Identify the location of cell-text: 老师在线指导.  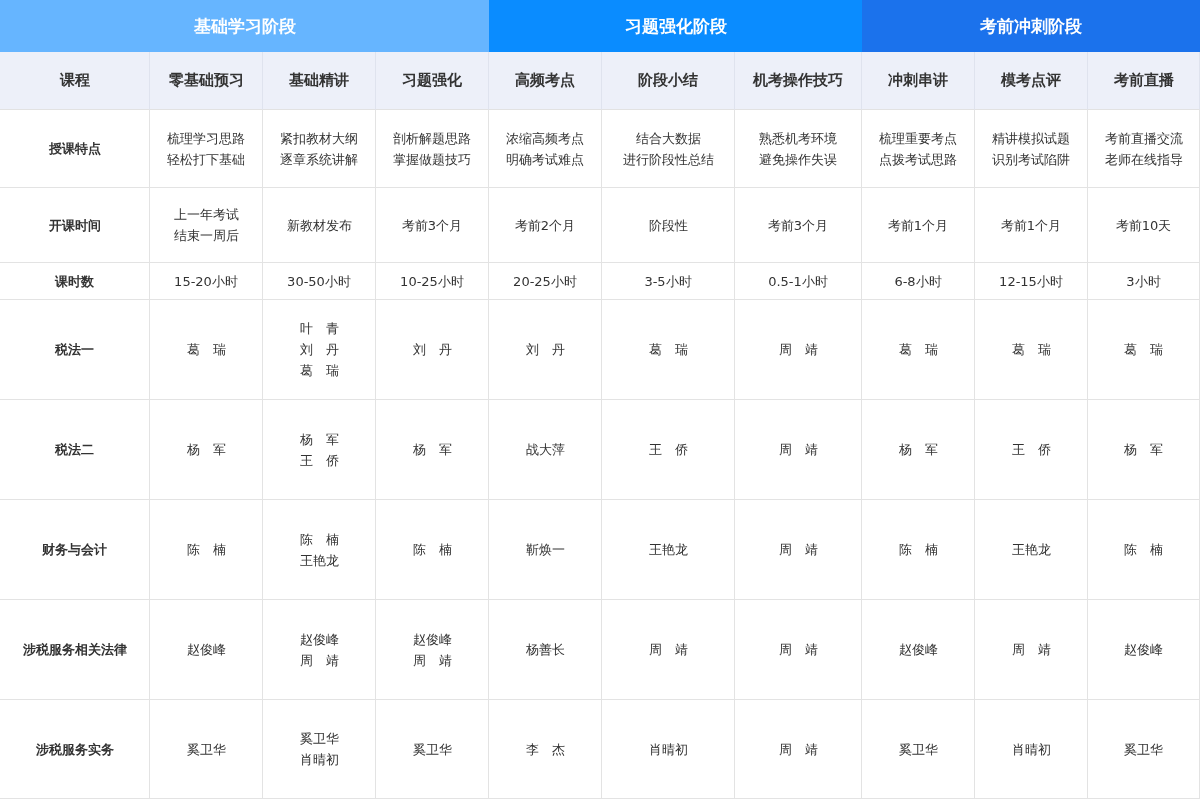
(1143, 159).